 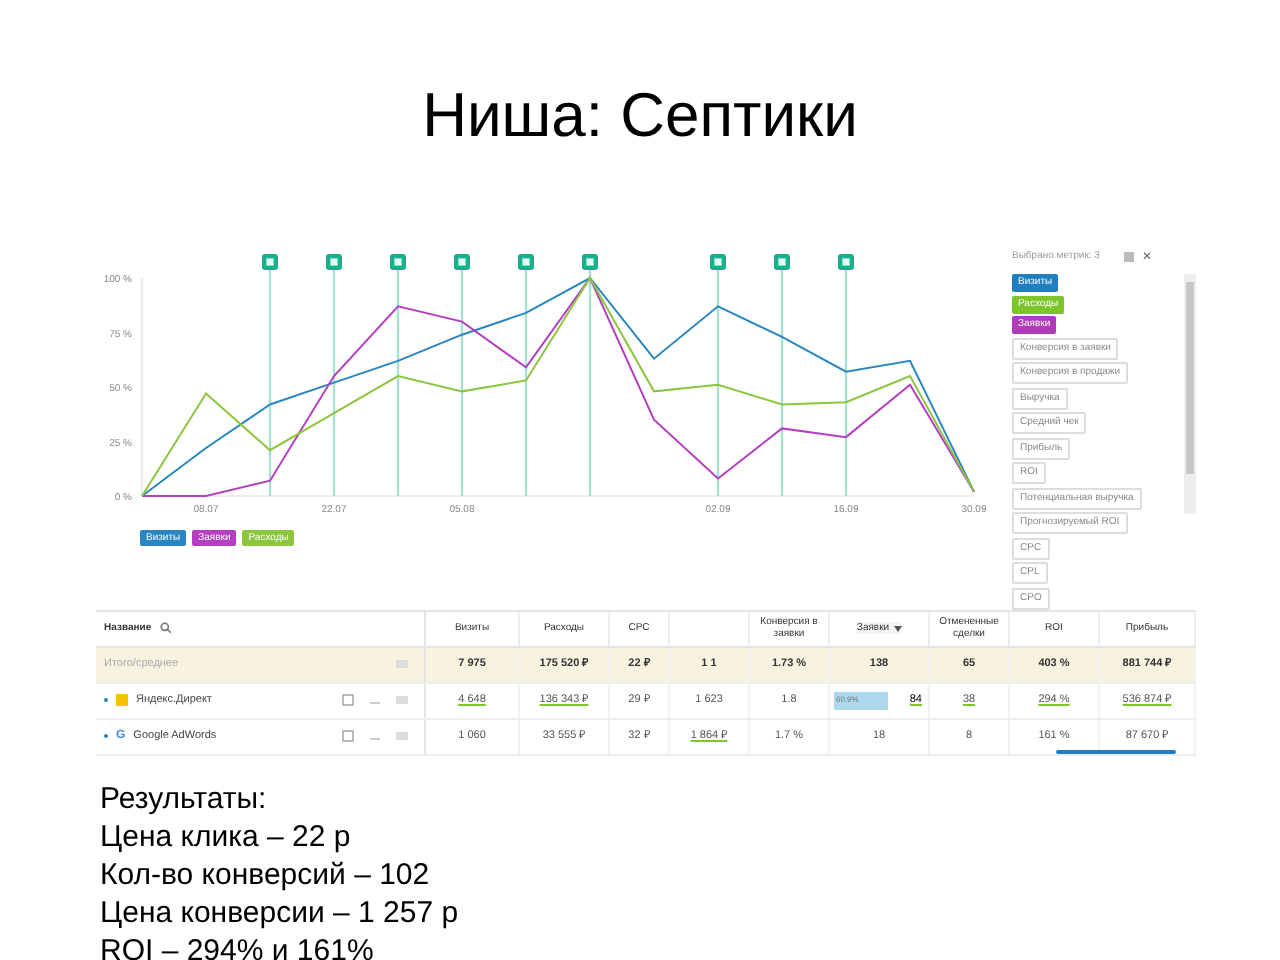 What do you see at coordinates (266, 874) in the screenshot?
I see `result-line: Кол-во конверсий – 102` at bounding box center [266, 874].